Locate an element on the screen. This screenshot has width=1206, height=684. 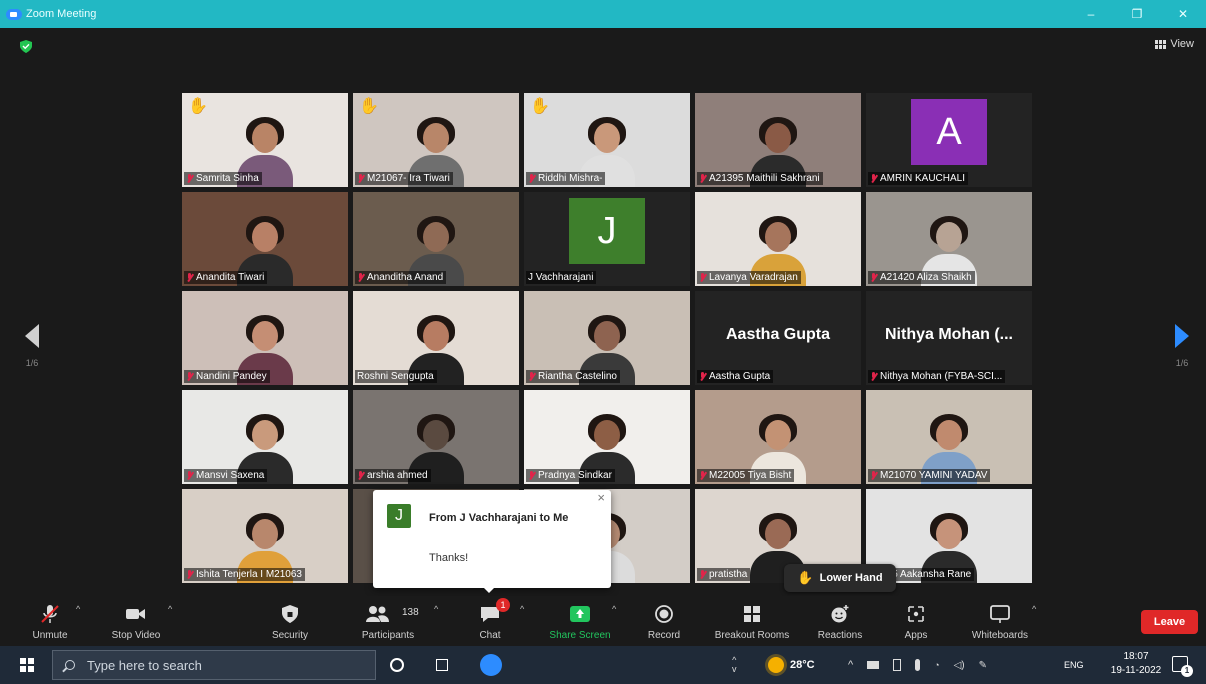
security-button: Security is located at coordinates (290, 621).